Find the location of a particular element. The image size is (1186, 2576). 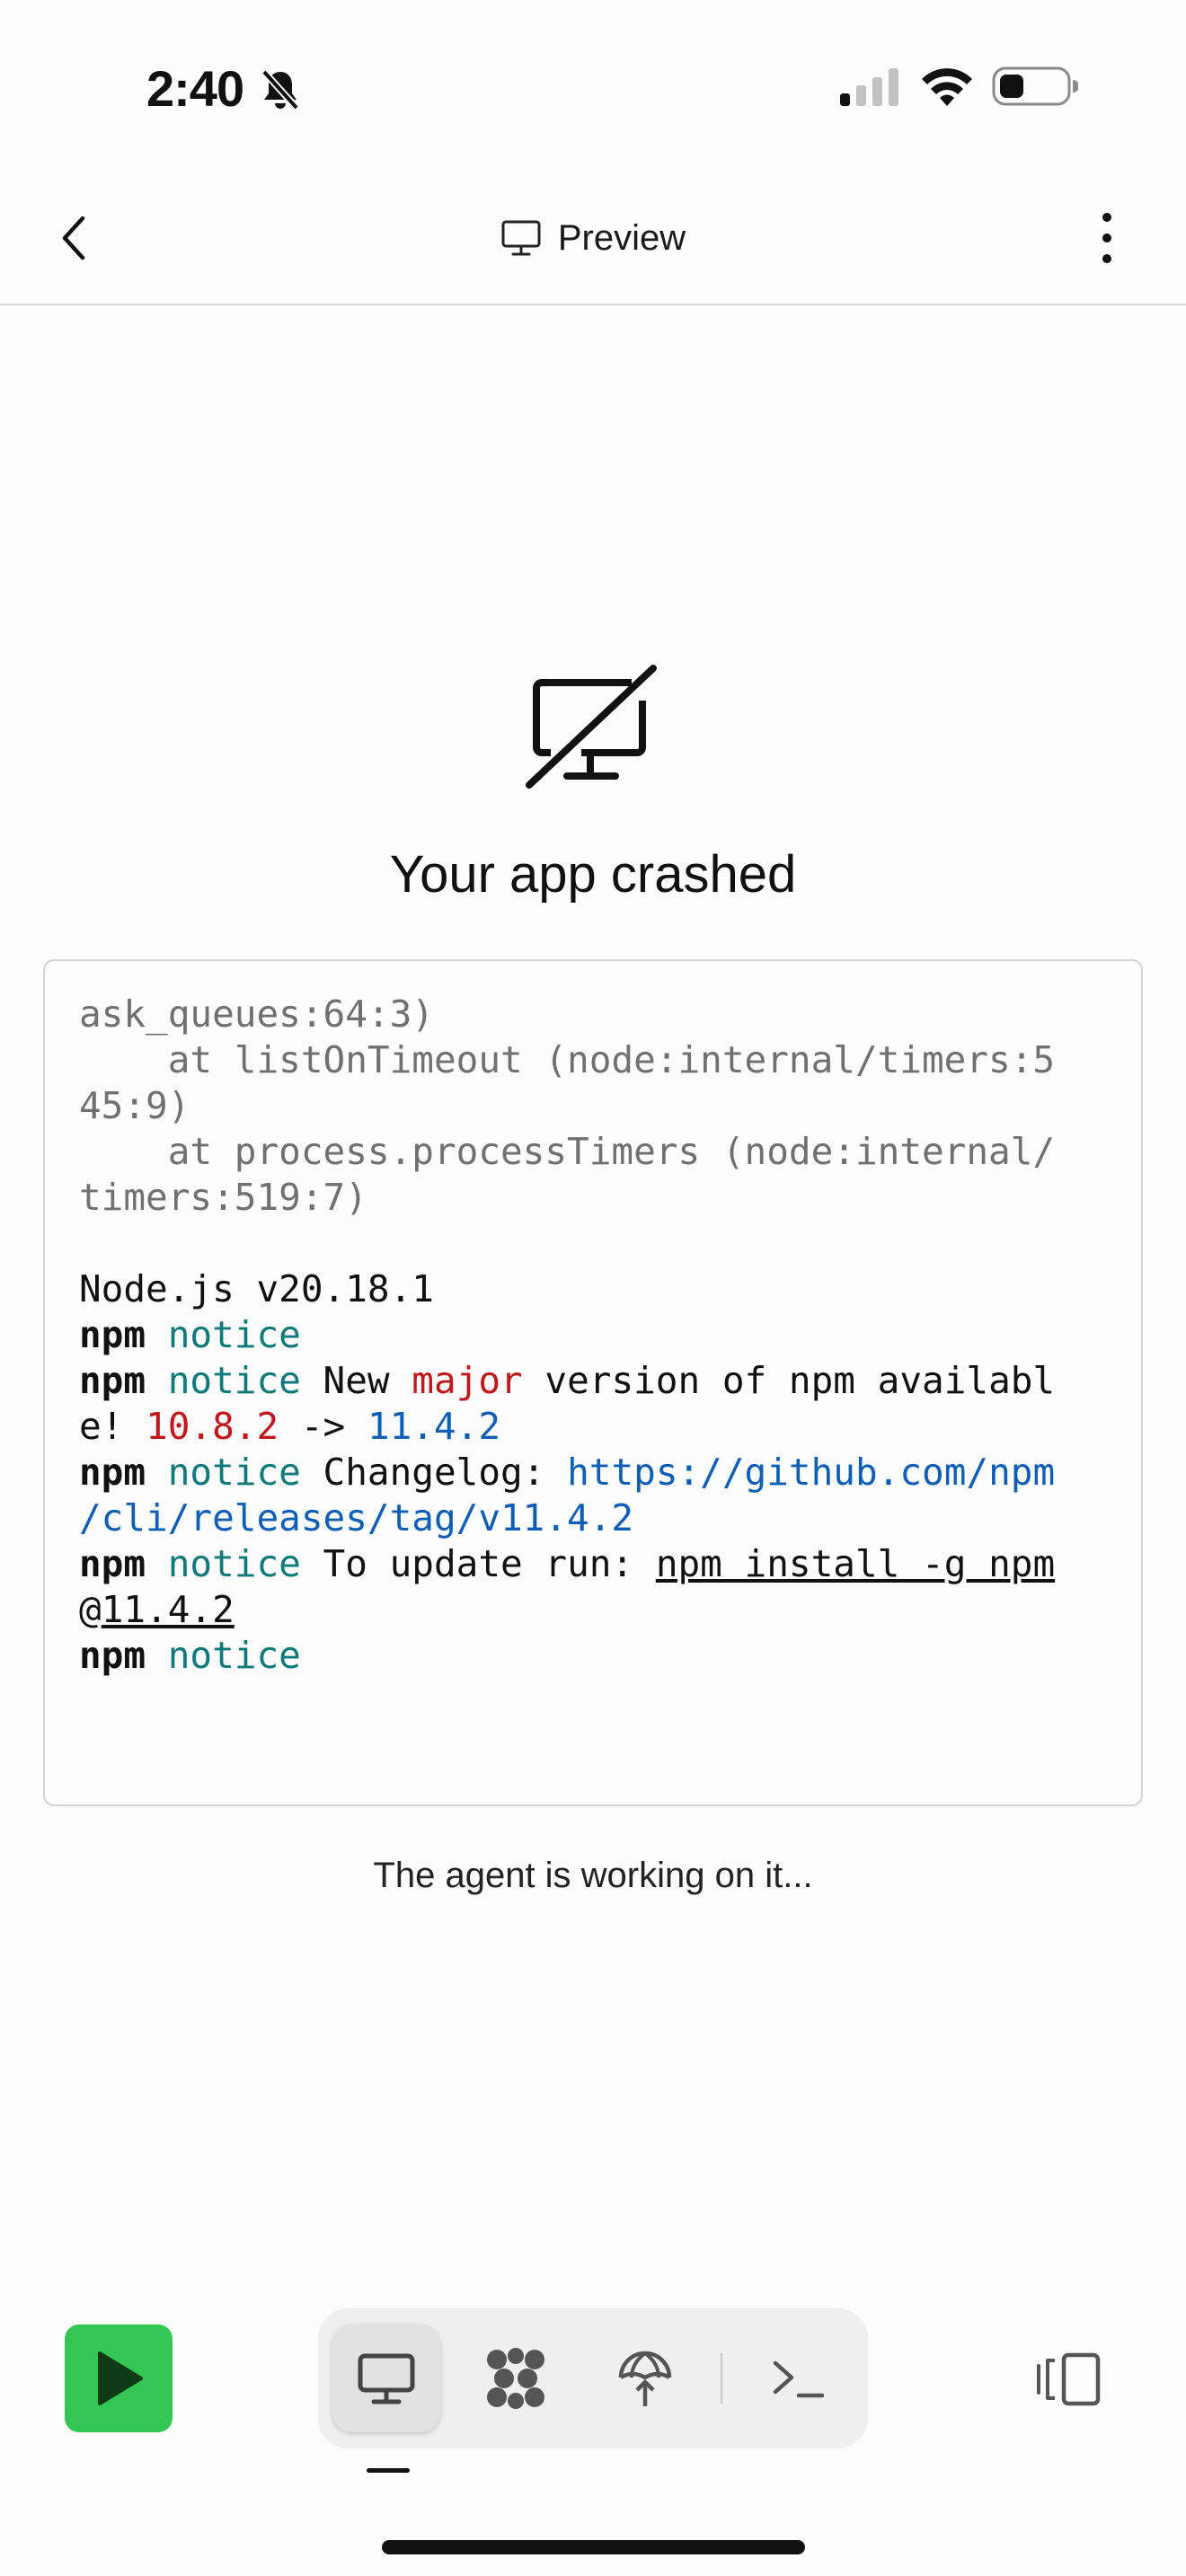

shell-terminal-icon is located at coordinates (799, 2379).